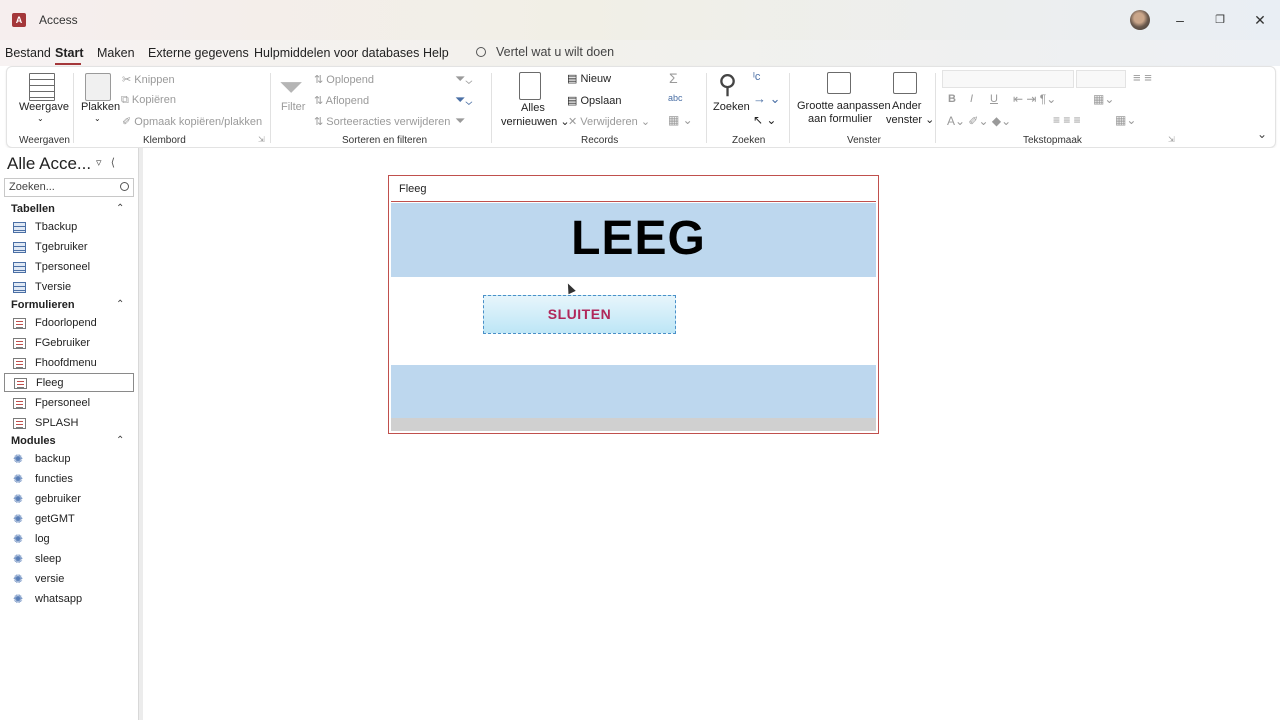  What do you see at coordinates (979, 121) in the screenshot?
I see `font-color-icon: A⌄ ✐⌄ ◆⌄` at bounding box center [979, 121].